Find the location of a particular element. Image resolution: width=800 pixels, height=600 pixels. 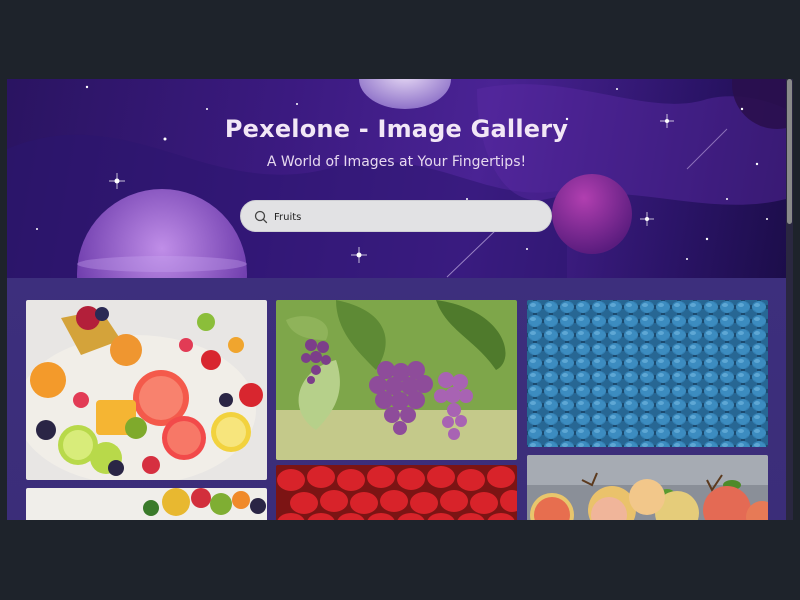

gallery-image-apples is located at coordinates (647, 487).